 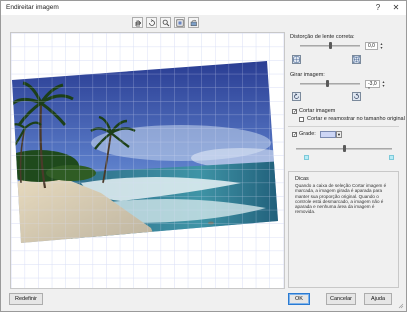 I want to click on rotate-back-icon, so click(x=151, y=22).